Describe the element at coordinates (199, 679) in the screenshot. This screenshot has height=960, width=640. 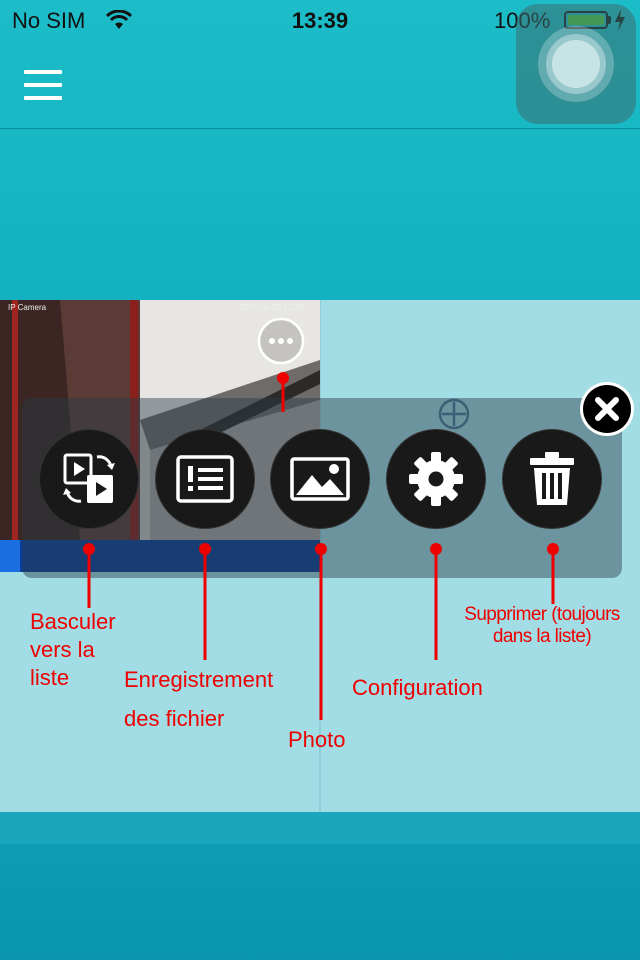
I see `annotation-records-line1: Enregistrement` at that location.